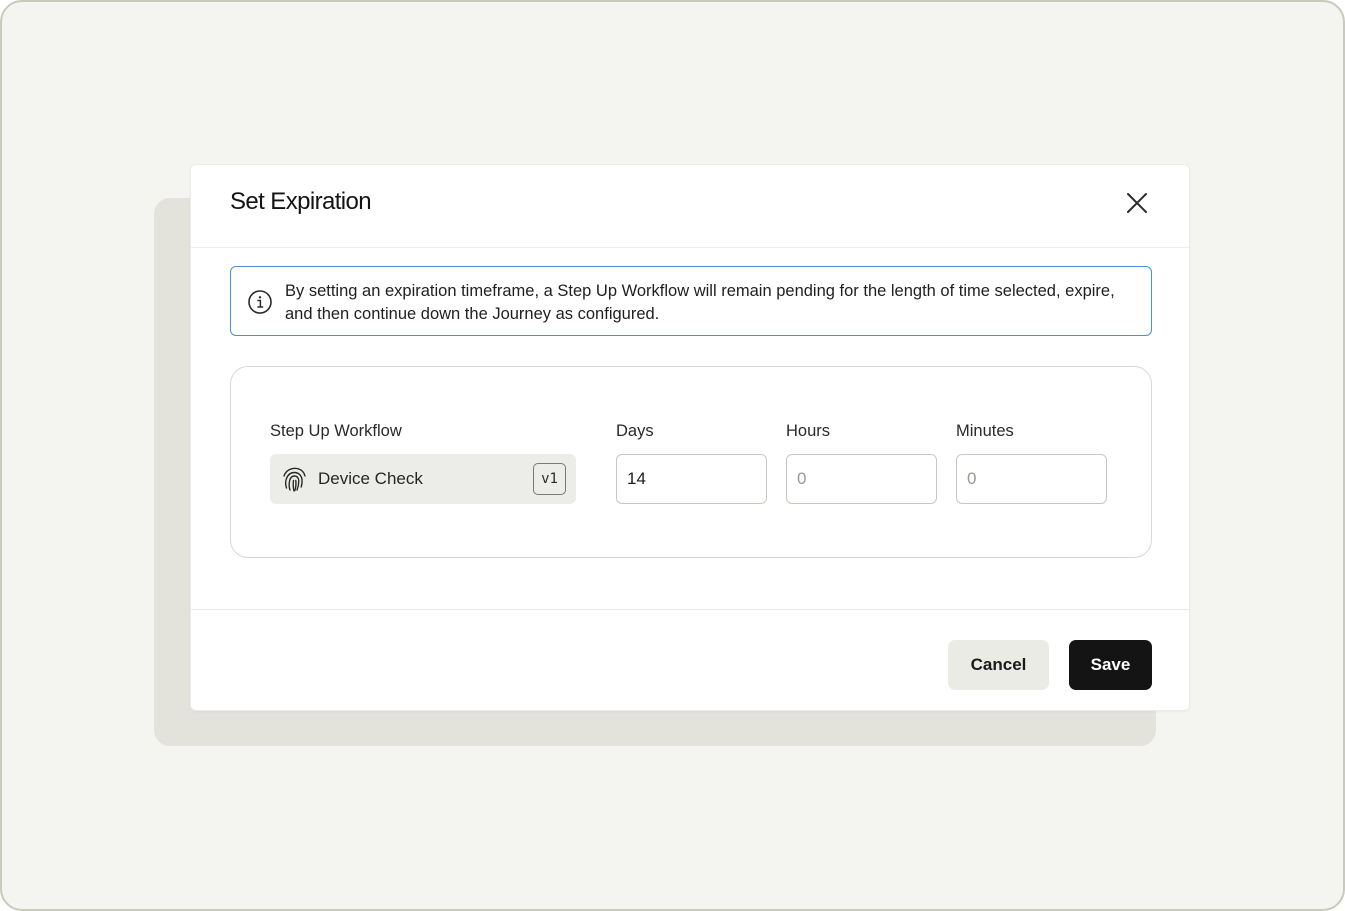 The image size is (1345, 911). What do you see at coordinates (1110, 665) in the screenshot?
I see `save-button: Save` at bounding box center [1110, 665].